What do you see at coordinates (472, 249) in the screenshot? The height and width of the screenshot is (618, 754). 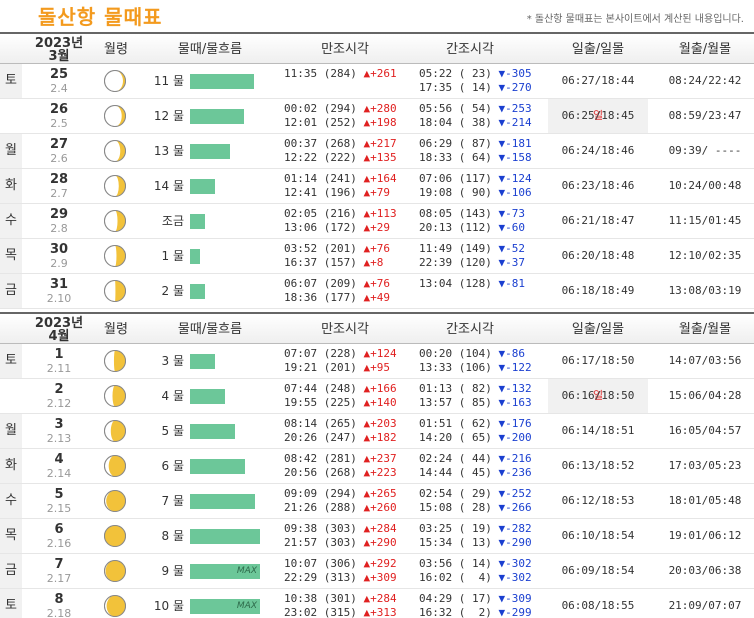 I see `low-time: 11:49 (149) ▼-52` at bounding box center [472, 249].